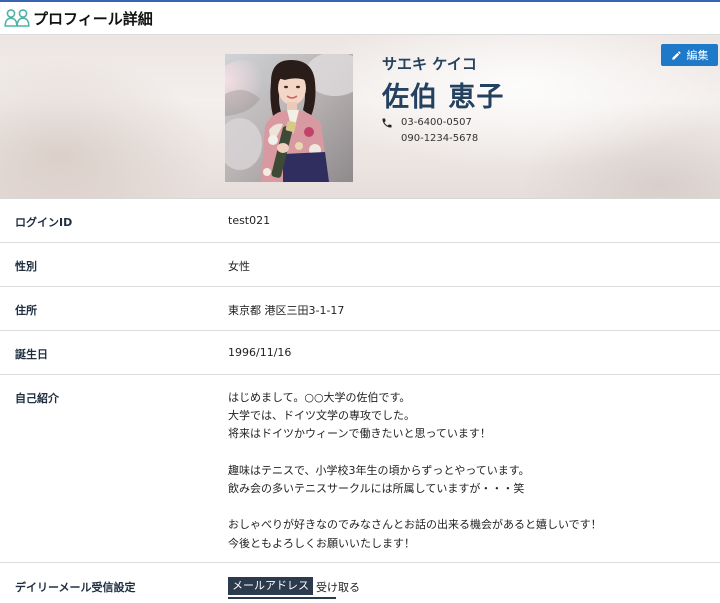  What do you see at coordinates (249, 220) in the screenshot?
I see `field-value: test021` at bounding box center [249, 220].